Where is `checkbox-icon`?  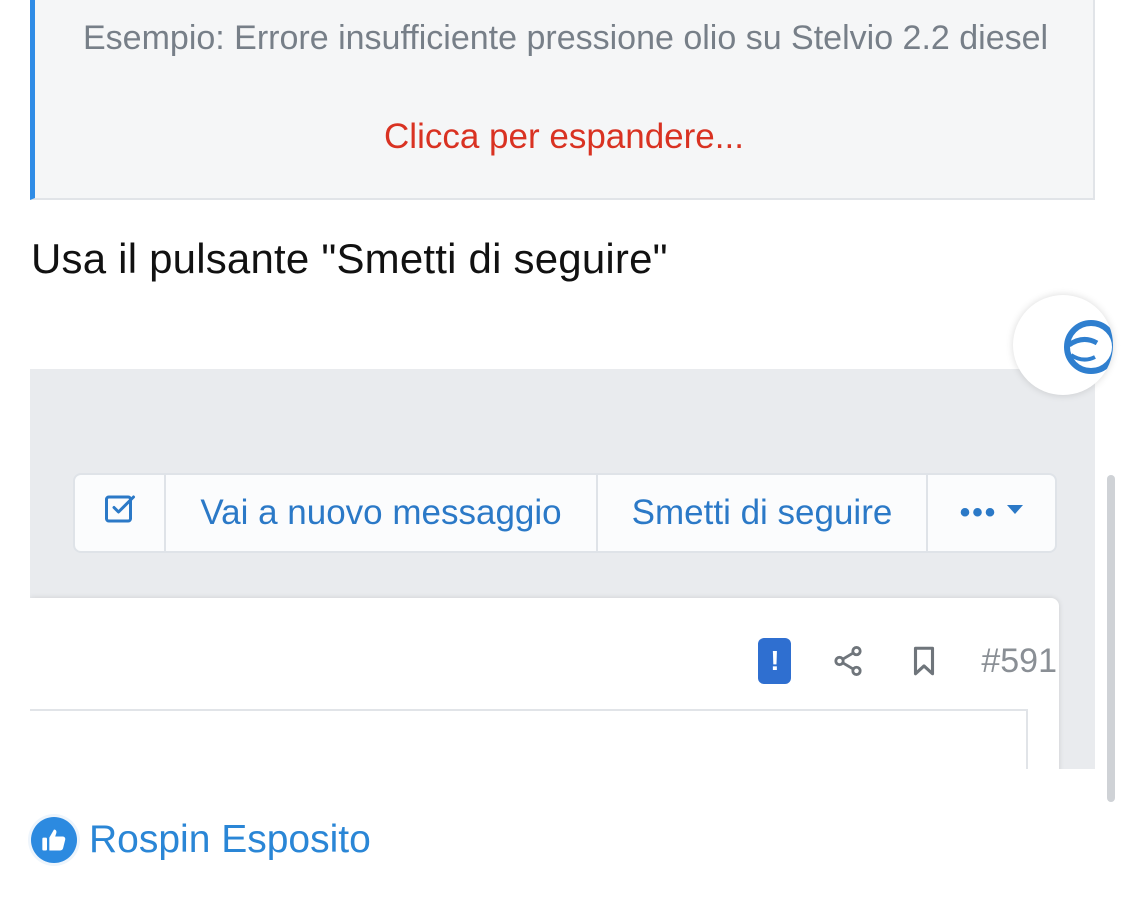 checkbox-icon is located at coordinates (120, 513).